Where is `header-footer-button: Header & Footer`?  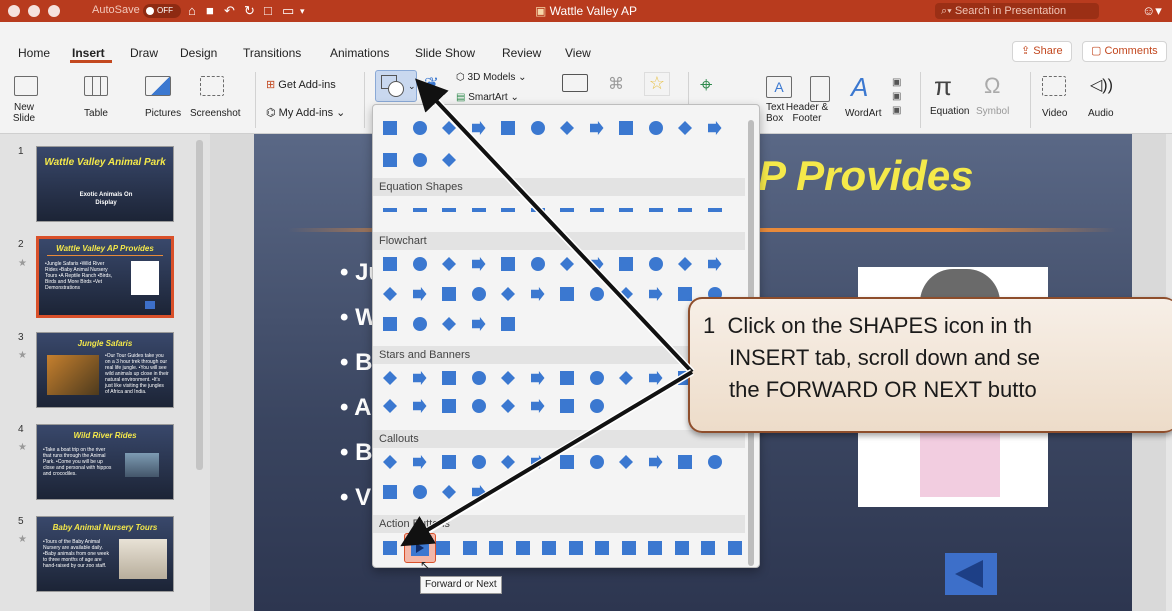
header-footer-button: Header & Footer is located at coordinates (807, 100).